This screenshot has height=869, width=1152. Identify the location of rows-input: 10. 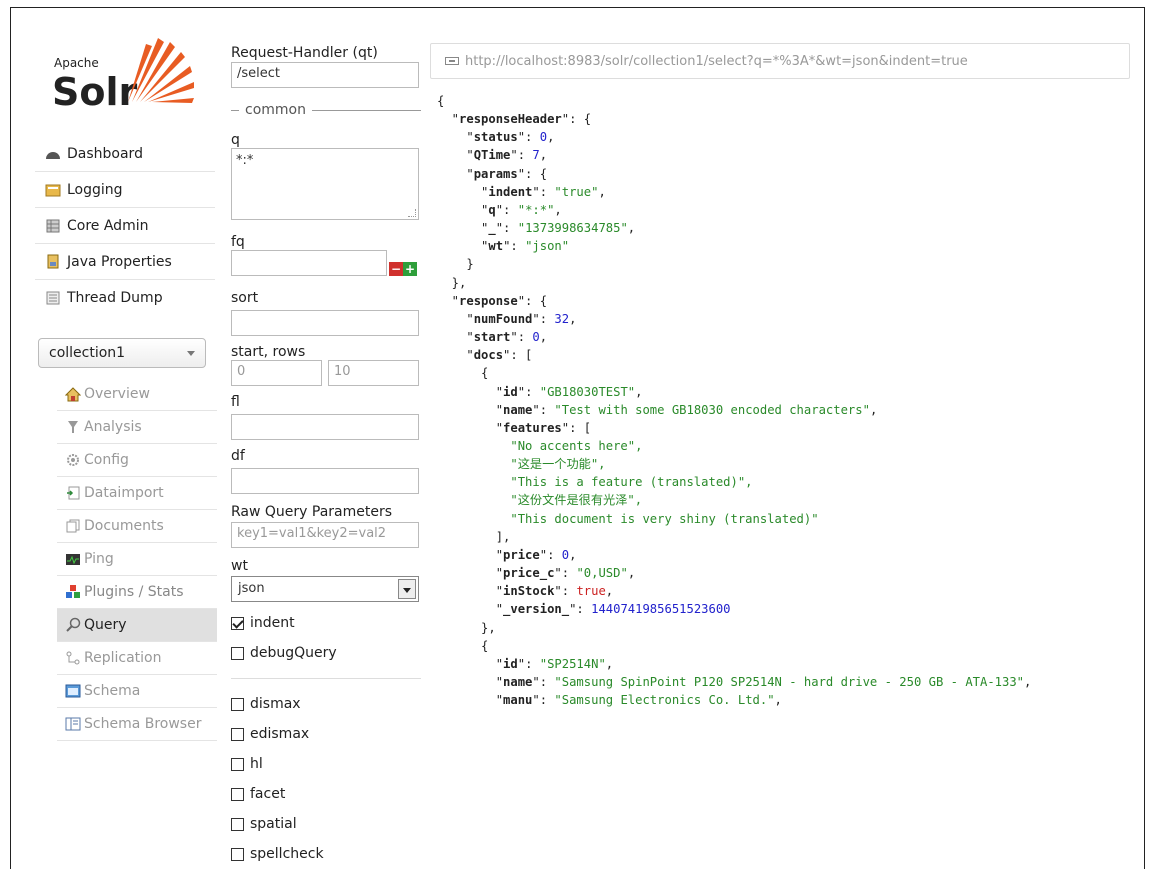
(373, 373).